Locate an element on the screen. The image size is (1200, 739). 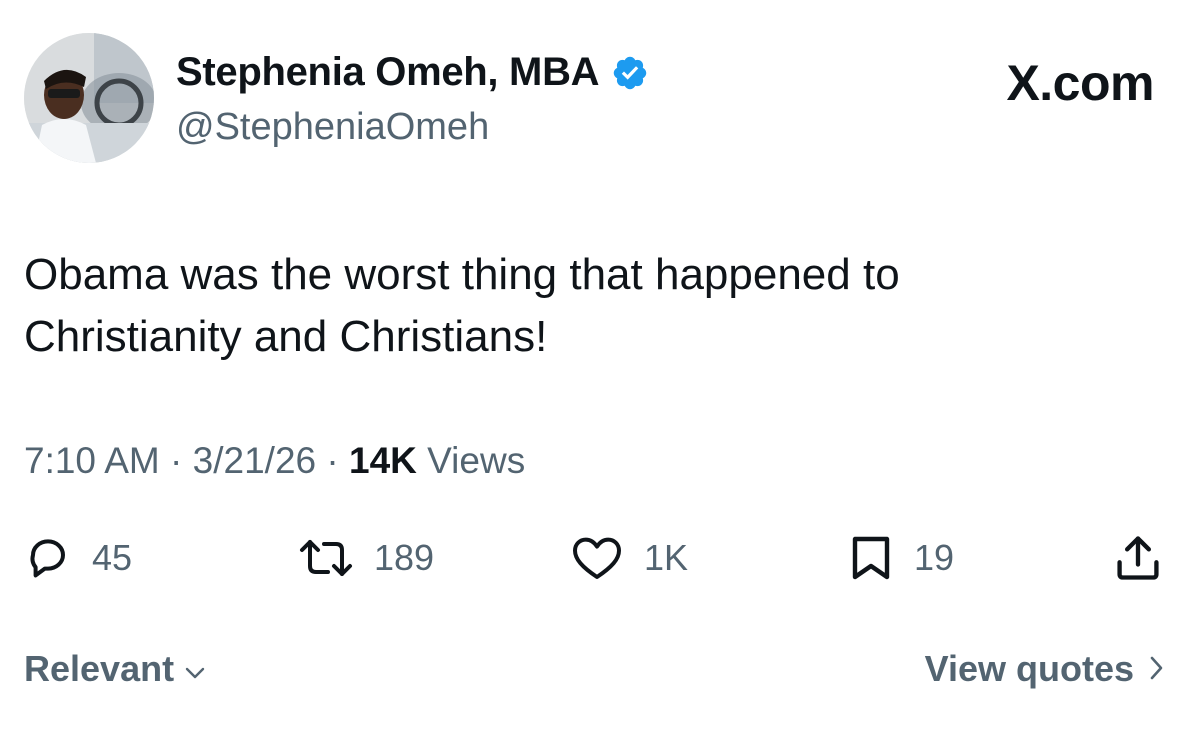
reply-button: 45 is located at coordinates (78, 558).